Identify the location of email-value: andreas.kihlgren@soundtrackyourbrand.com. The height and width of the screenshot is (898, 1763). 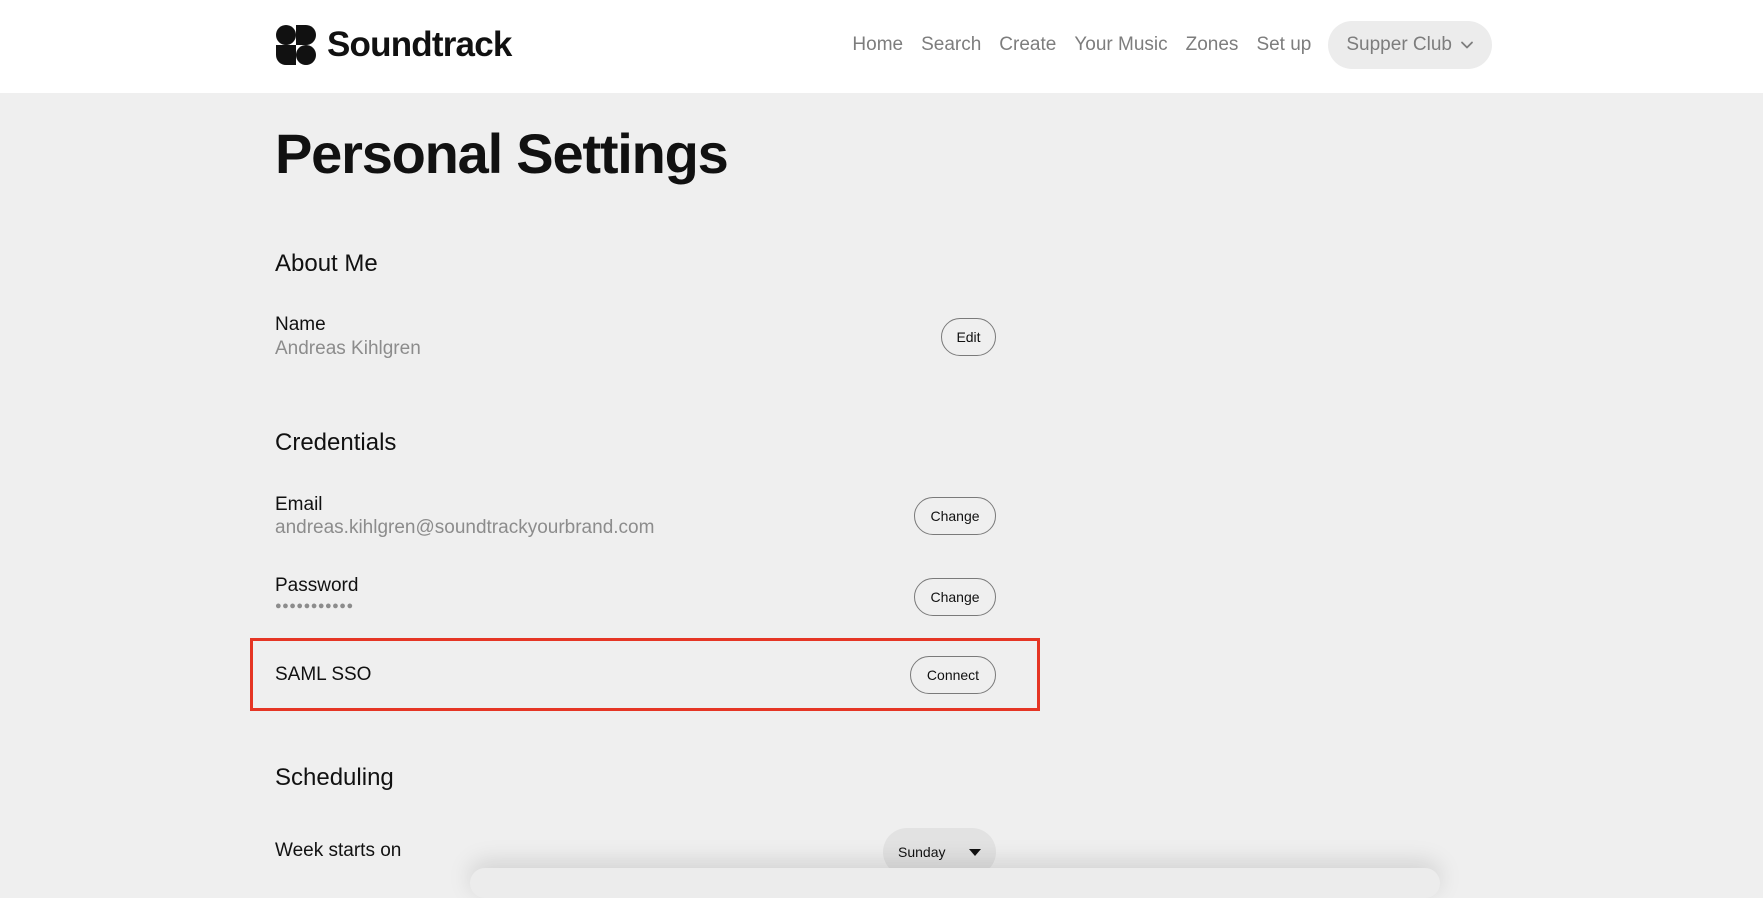
(465, 527).